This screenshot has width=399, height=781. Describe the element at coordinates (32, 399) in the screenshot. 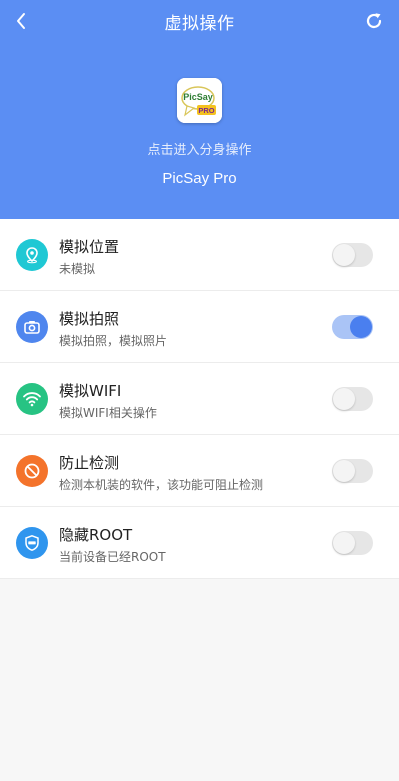

I see `wifi-icon` at that location.